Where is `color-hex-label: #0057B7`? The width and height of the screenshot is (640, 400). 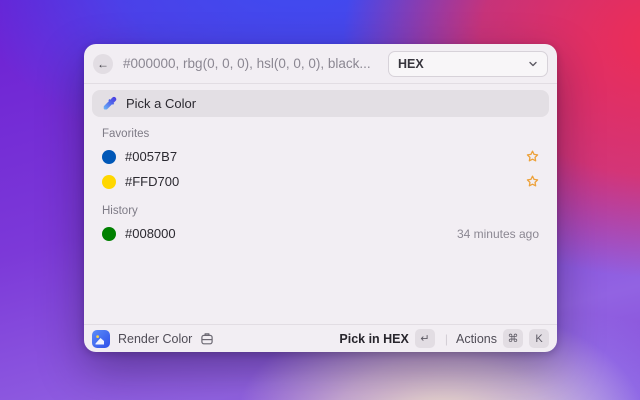 color-hex-label: #0057B7 is located at coordinates (151, 156).